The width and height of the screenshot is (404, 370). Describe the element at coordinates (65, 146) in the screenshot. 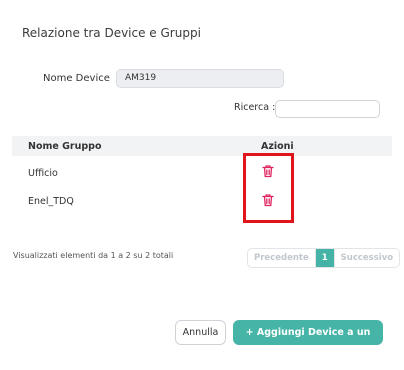

I see `column-header-group-name: Nome Gruppo` at that location.